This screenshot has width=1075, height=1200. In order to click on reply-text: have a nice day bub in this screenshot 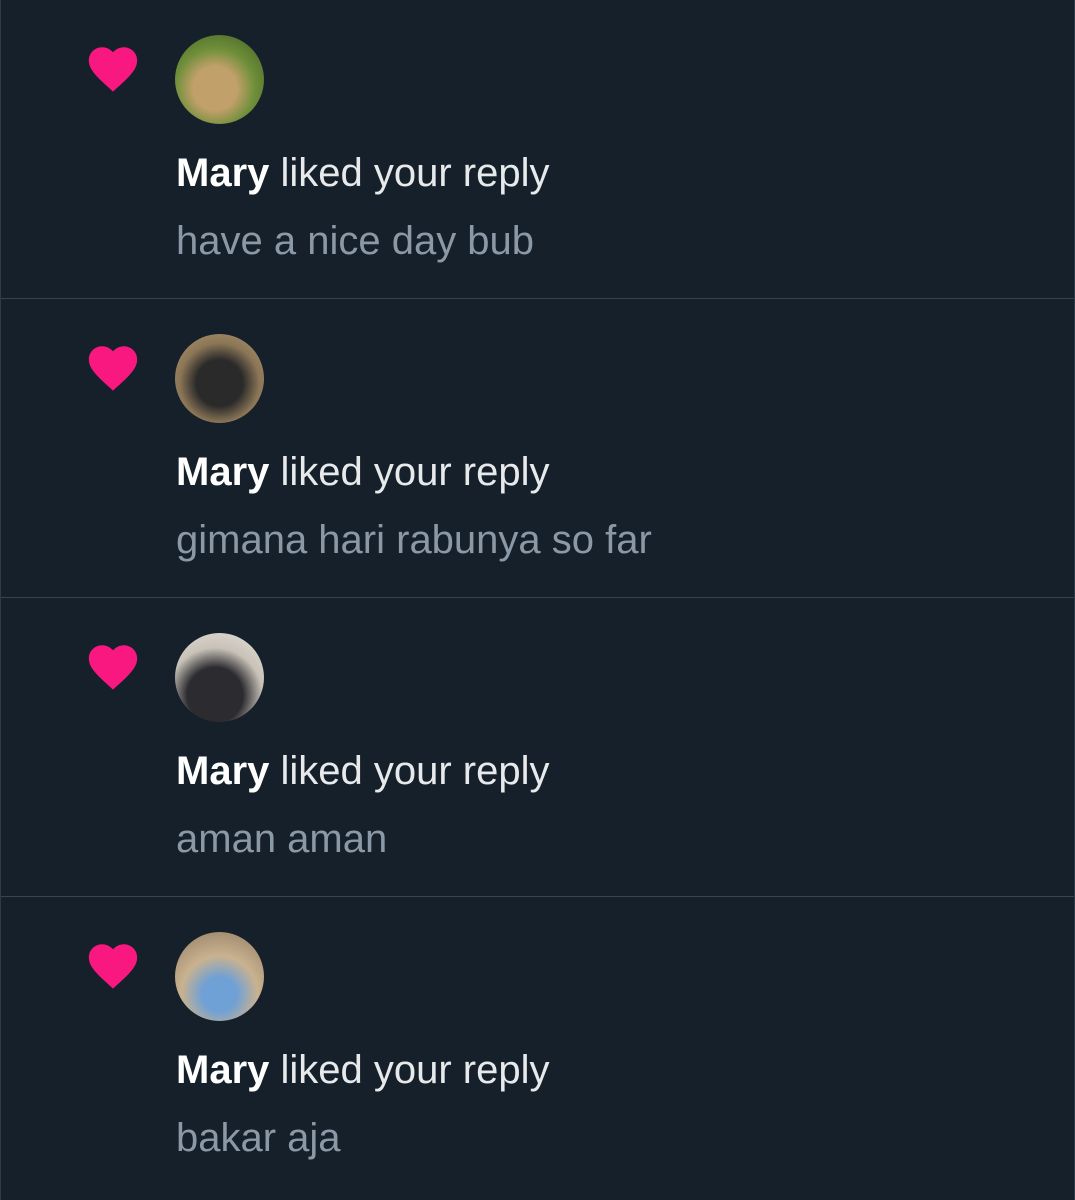, I will do `click(355, 241)`.